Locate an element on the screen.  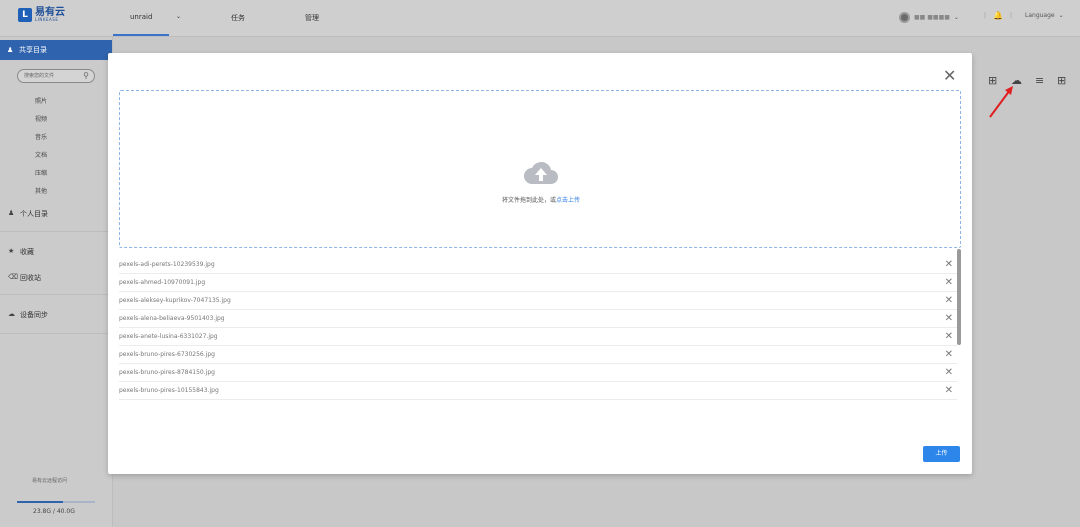
file-name: pexels-aleksey-kuprikov-7047135.jpg is located at coordinates (175, 300).